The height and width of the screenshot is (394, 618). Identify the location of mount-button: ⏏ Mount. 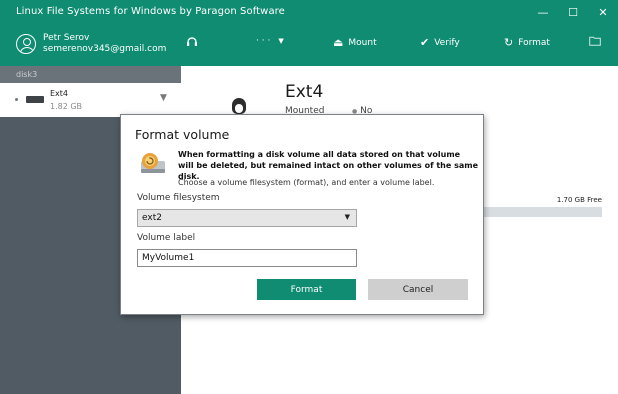
(355, 42).